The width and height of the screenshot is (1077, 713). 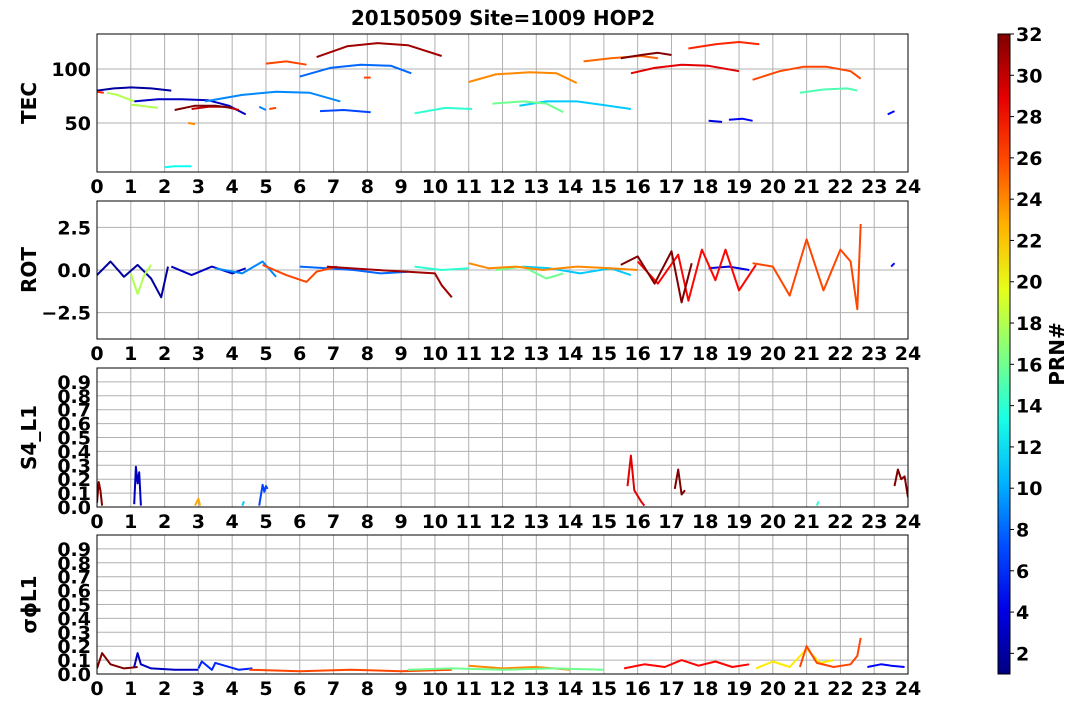 What do you see at coordinates (29, 270) in the screenshot?
I see `y-axis-label: ROT` at bounding box center [29, 270].